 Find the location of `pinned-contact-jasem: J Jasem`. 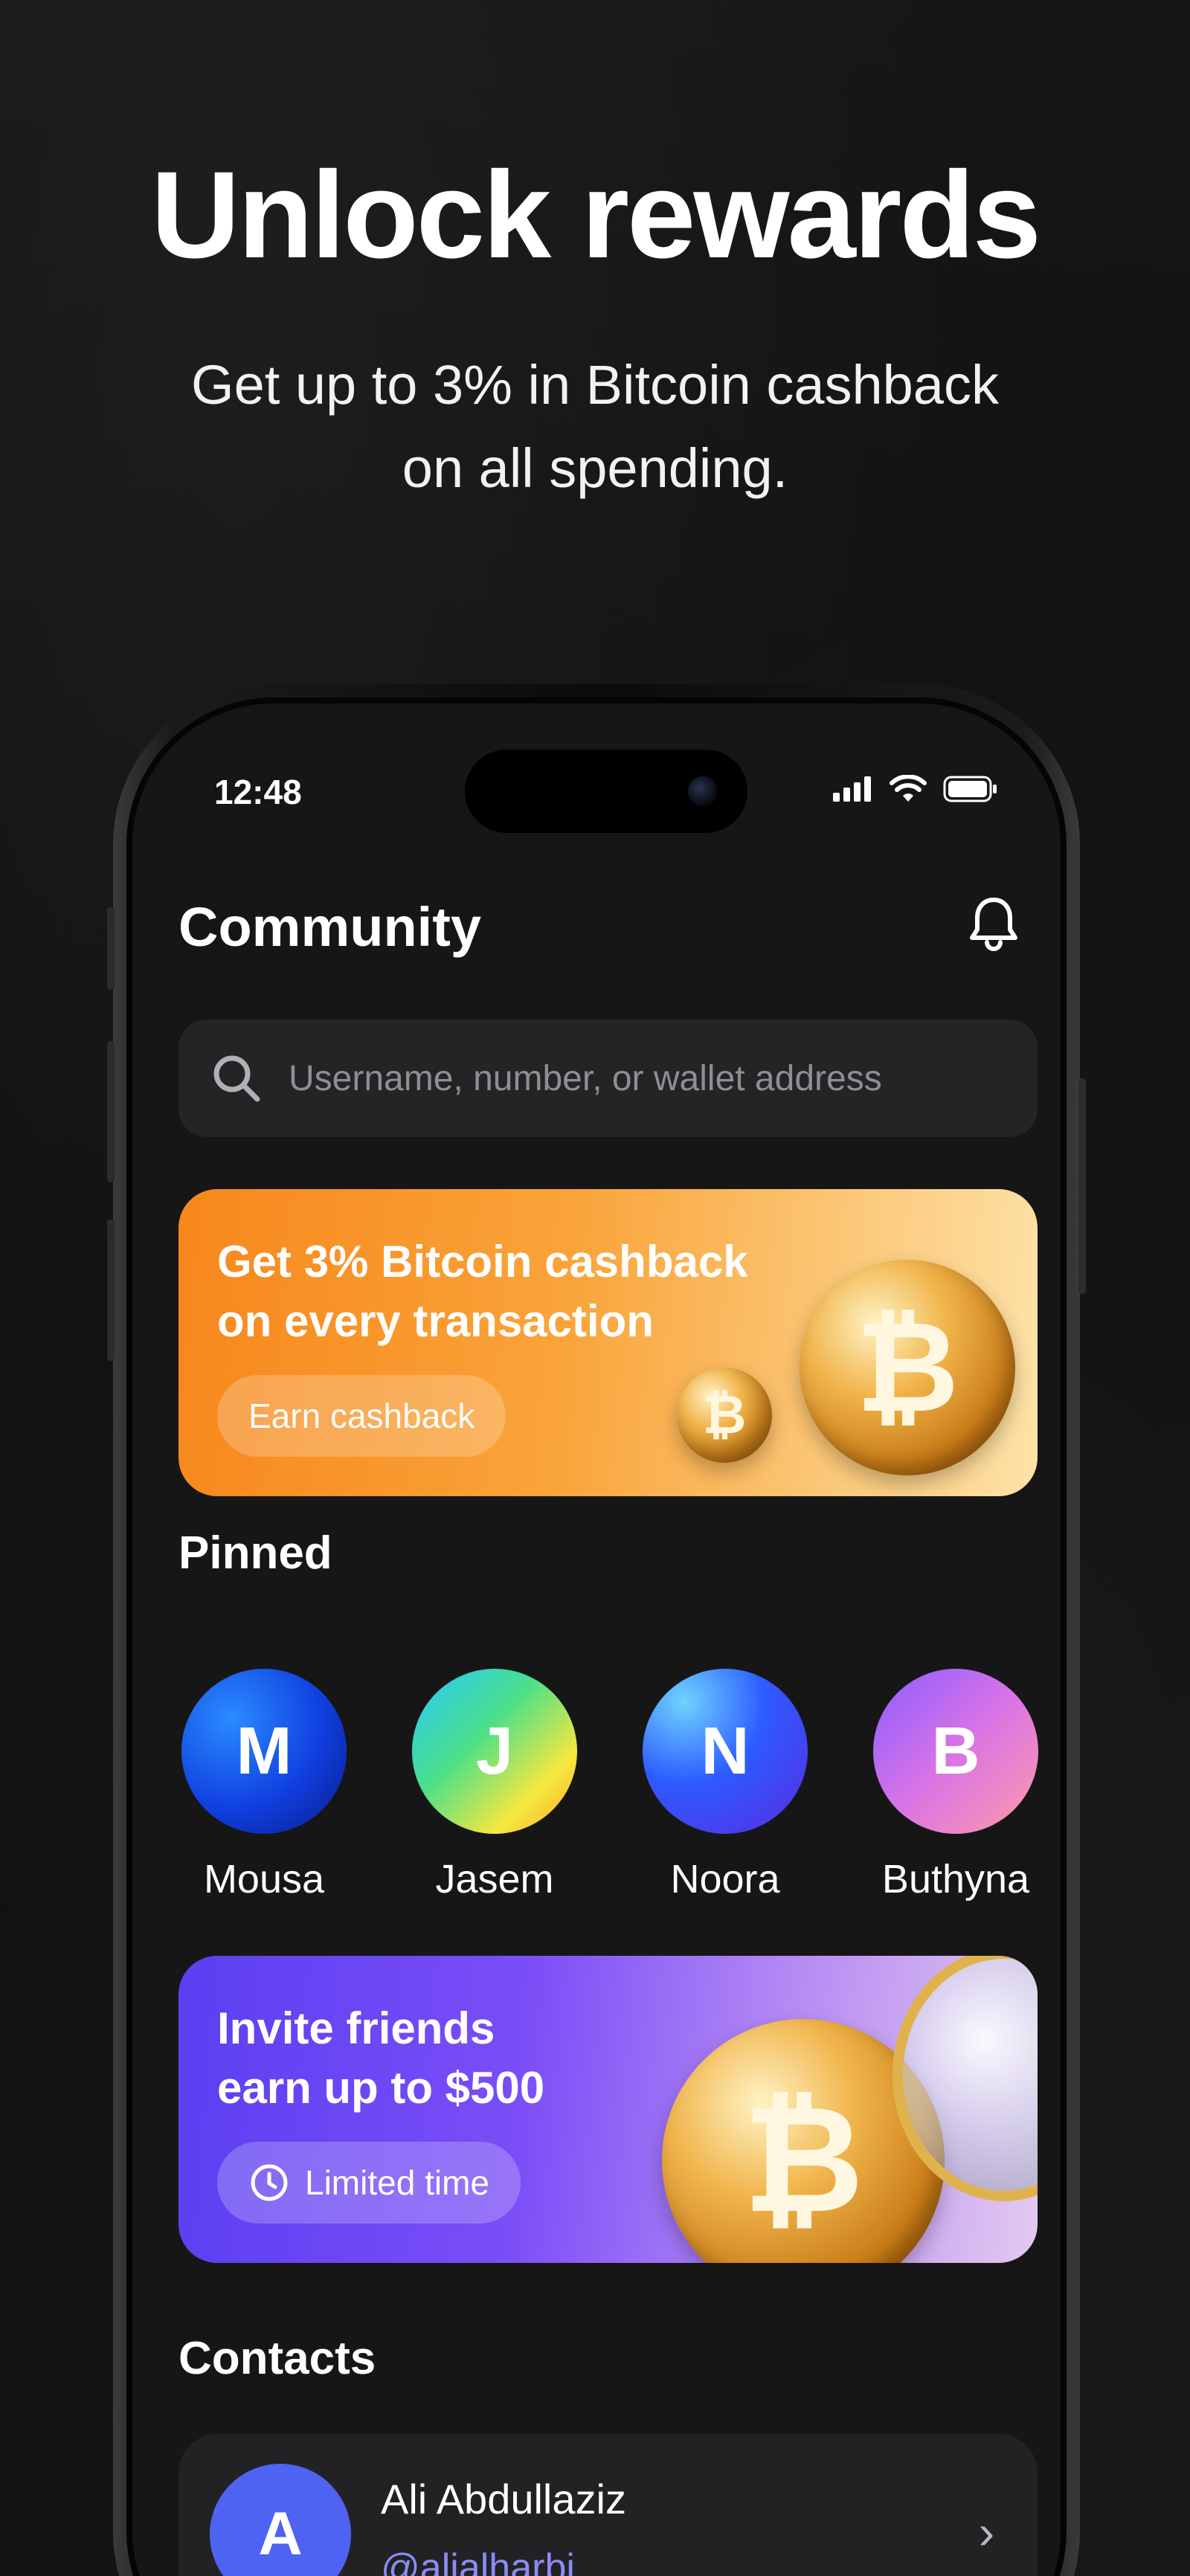

pinned-contact-jasem: J Jasem is located at coordinates (495, 1785).